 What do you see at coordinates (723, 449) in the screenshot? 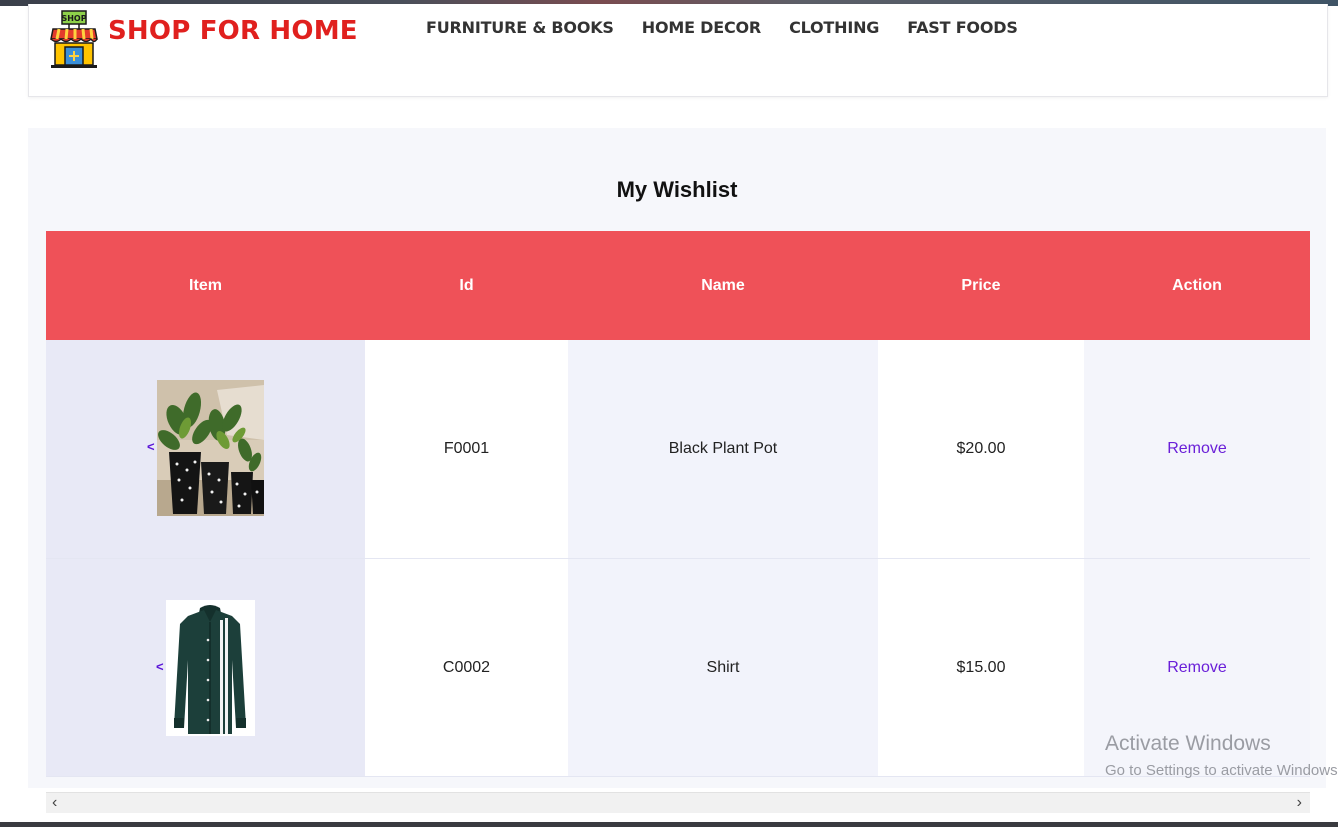
I see `name-cell: Black Plant Pot` at bounding box center [723, 449].